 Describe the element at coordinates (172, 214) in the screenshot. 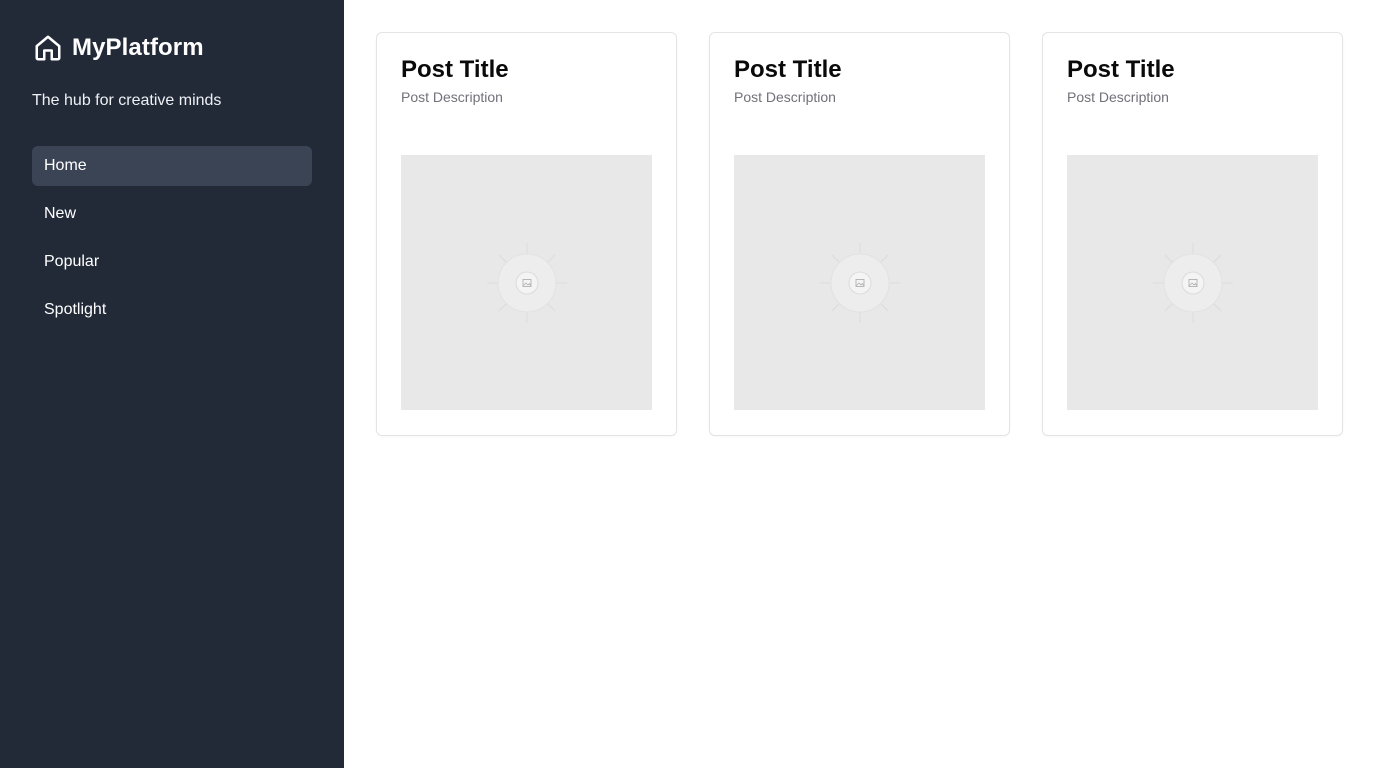

I see `sidebar-item-new: New` at that location.